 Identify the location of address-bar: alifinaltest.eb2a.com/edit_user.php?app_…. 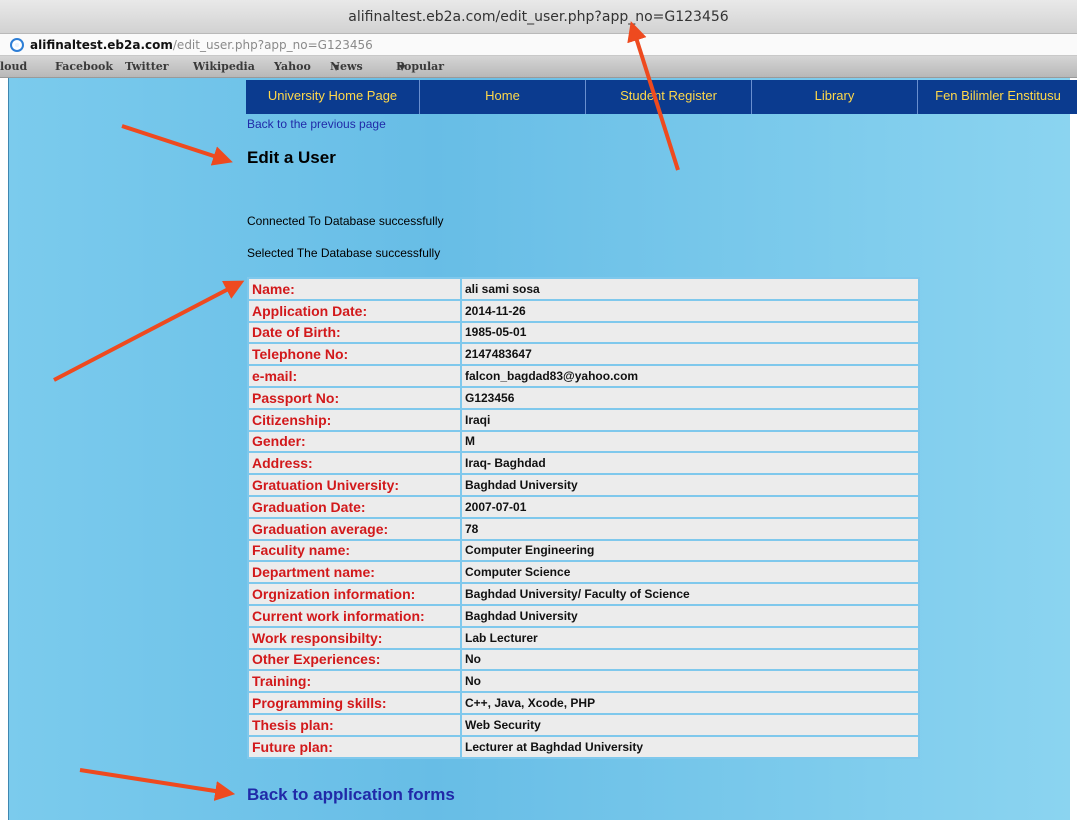
(538, 45).